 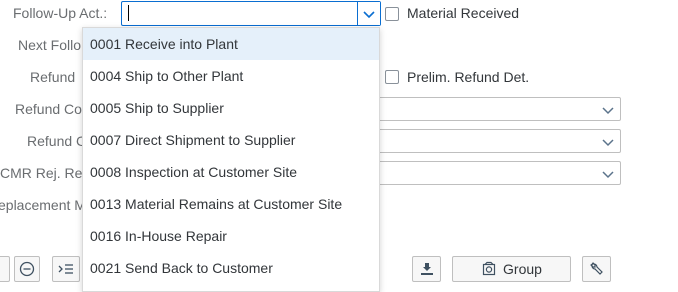 What do you see at coordinates (231, 76) in the screenshot?
I see `dropdown-option: 0004 Ship to Other Plant` at bounding box center [231, 76].